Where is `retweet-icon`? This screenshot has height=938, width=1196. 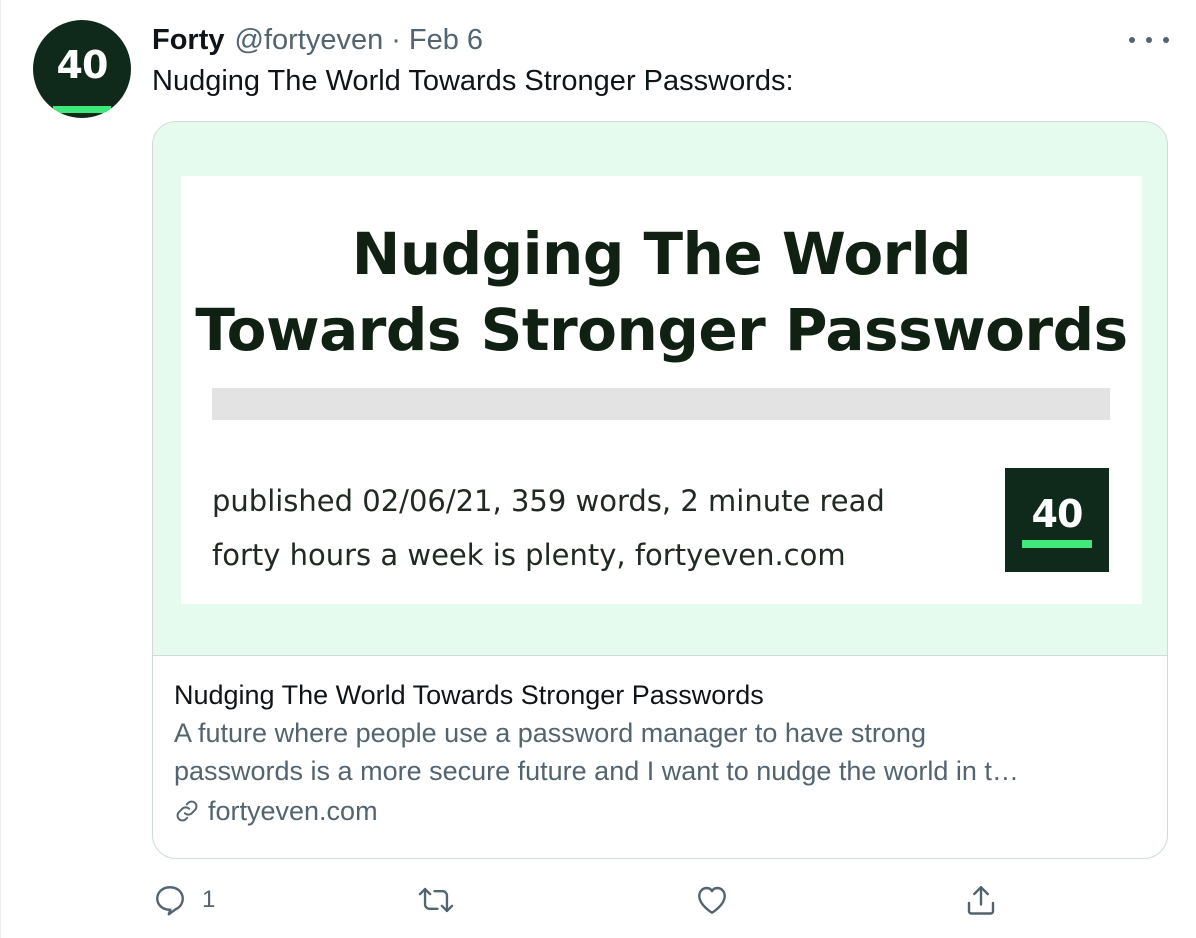
retweet-icon is located at coordinates (436, 900).